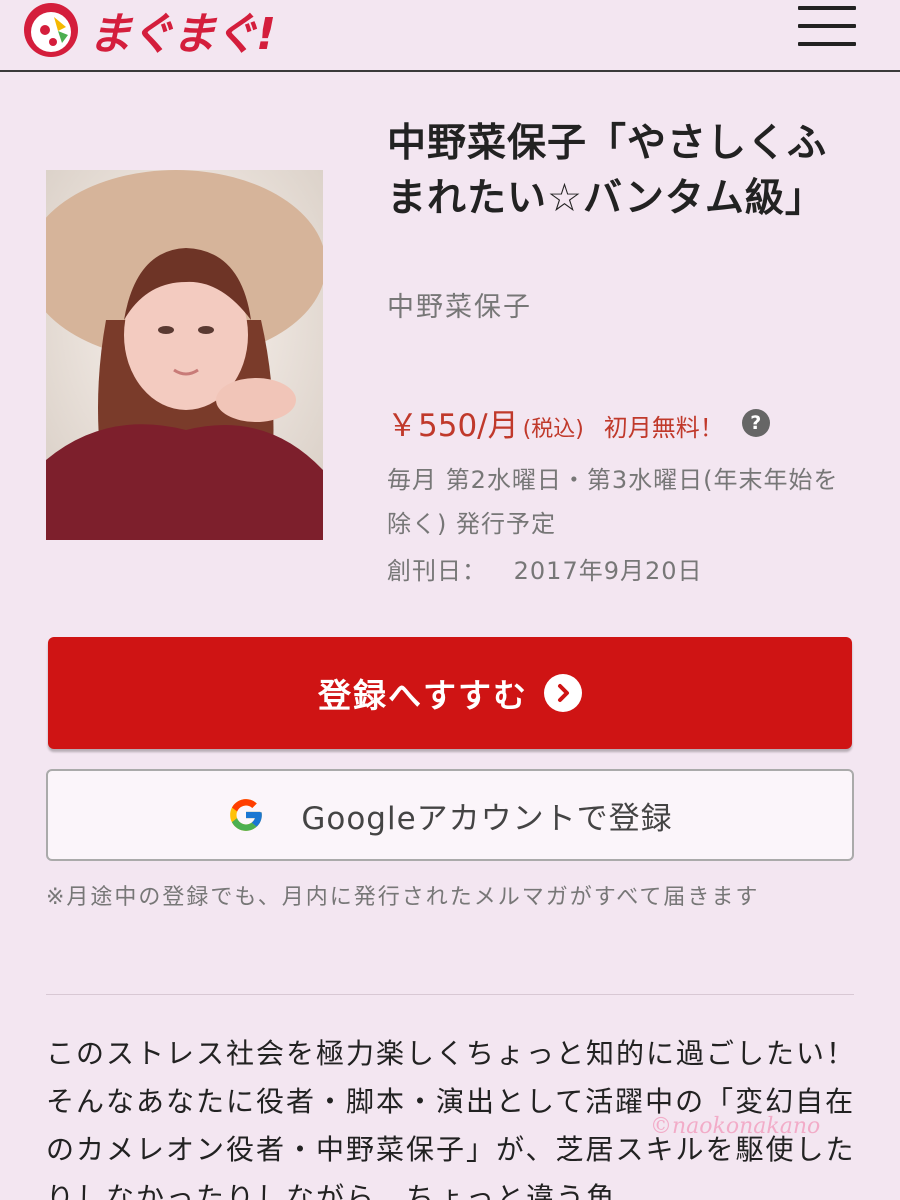 Image resolution: width=900 pixels, height=1200 pixels. I want to click on price-row: ￥550/月 (税込) 初月無料！ ?, so click(578, 422).